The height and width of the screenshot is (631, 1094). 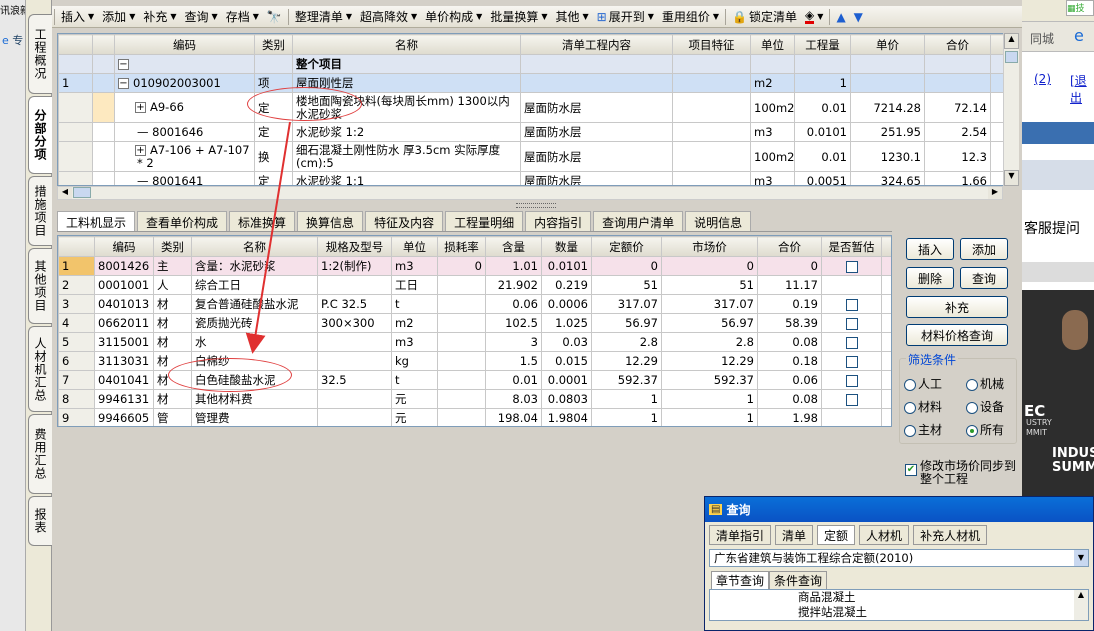 What do you see at coordinates (274, 17) in the screenshot?
I see `binoculars-icon: 🔭` at bounding box center [274, 17].